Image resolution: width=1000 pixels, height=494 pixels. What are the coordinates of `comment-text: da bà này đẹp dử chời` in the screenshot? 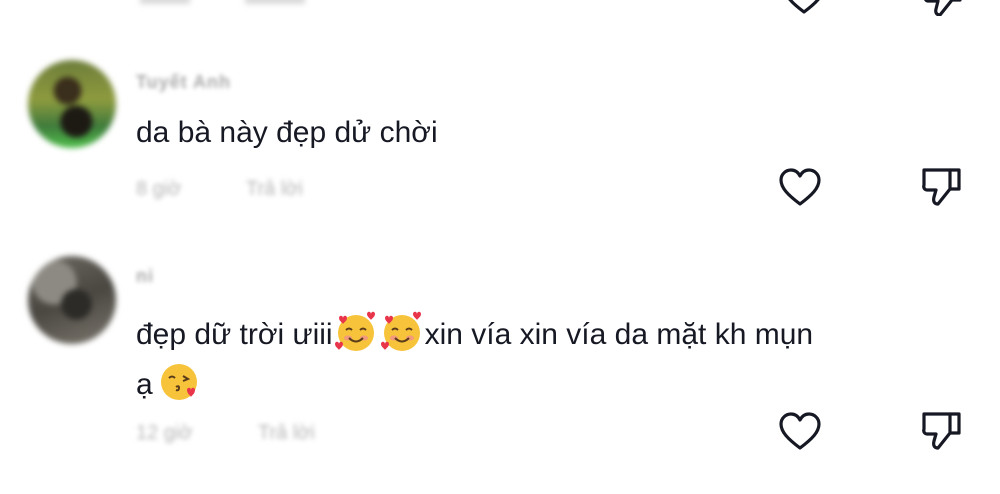 It's located at (287, 132).